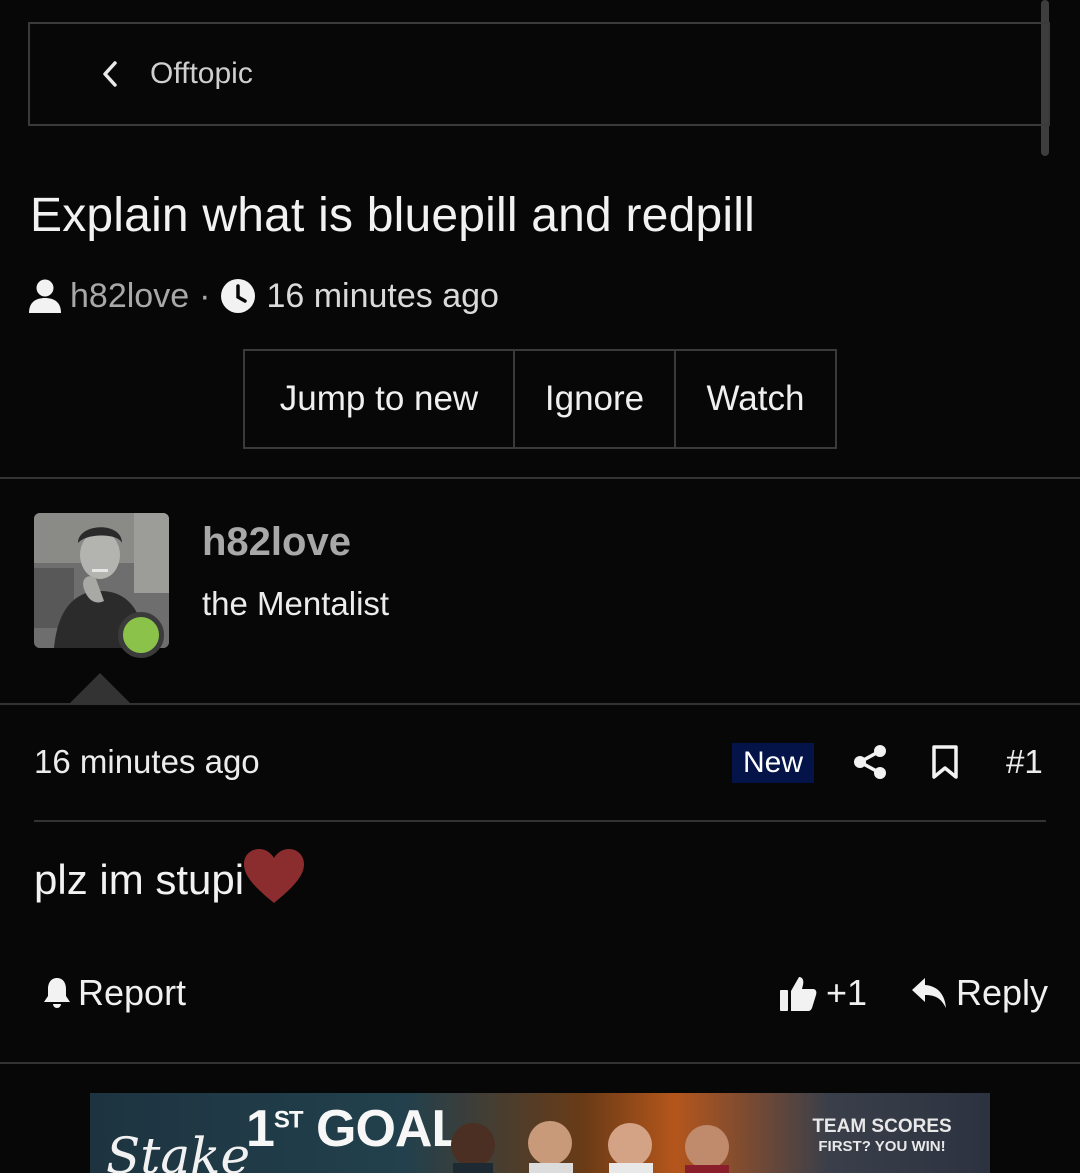 The height and width of the screenshot is (1173, 1080). What do you see at coordinates (100, 689) in the screenshot?
I see `post-pointer` at bounding box center [100, 689].